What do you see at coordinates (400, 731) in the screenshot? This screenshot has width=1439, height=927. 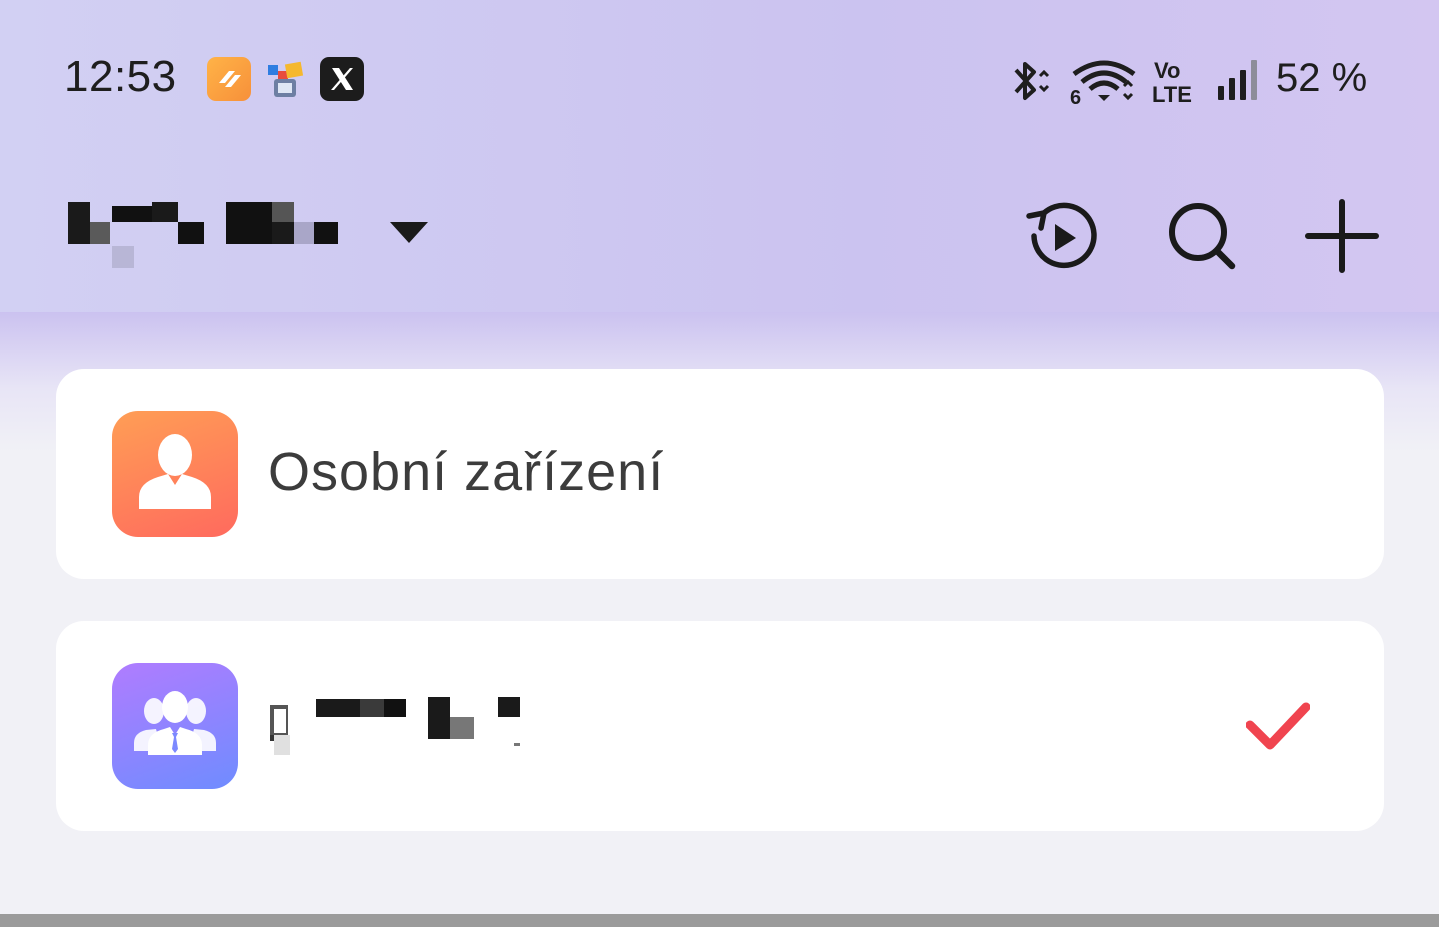 I see `space-label-team-redacted` at bounding box center [400, 731].